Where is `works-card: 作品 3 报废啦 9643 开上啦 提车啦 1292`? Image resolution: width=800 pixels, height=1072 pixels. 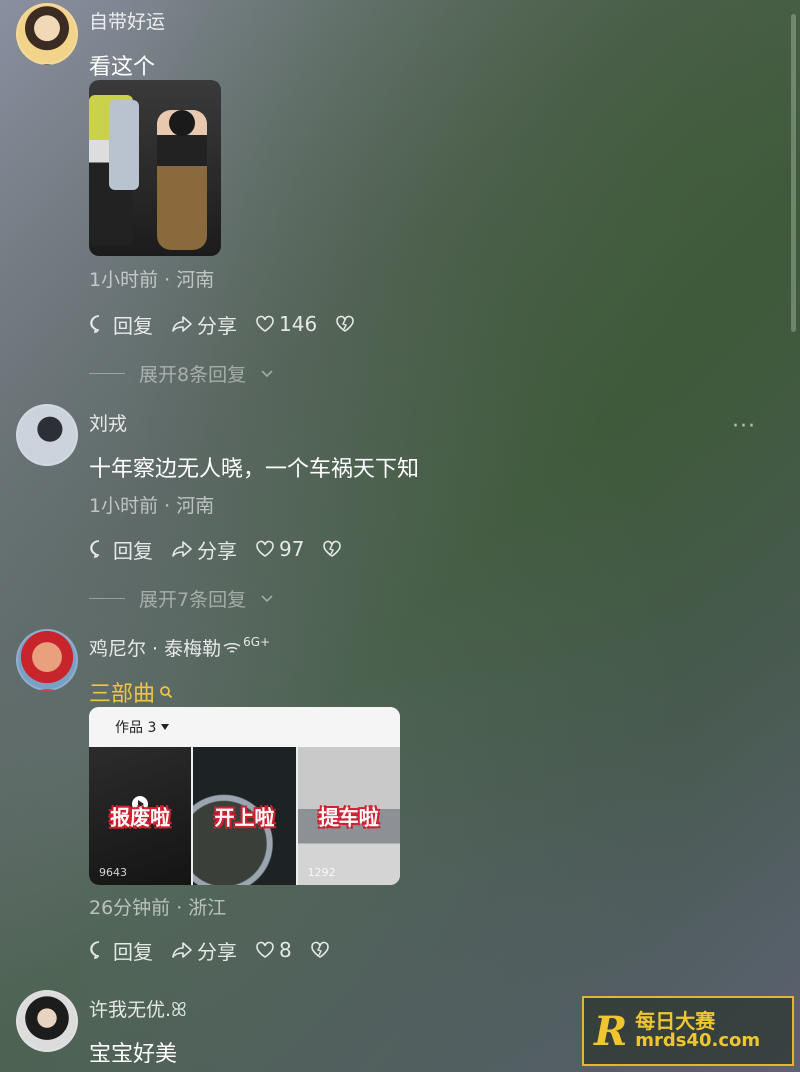
works-card: 作品 3 报废啦 9643 开上啦 提车啦 1292 is located at coordinates (244, 796).